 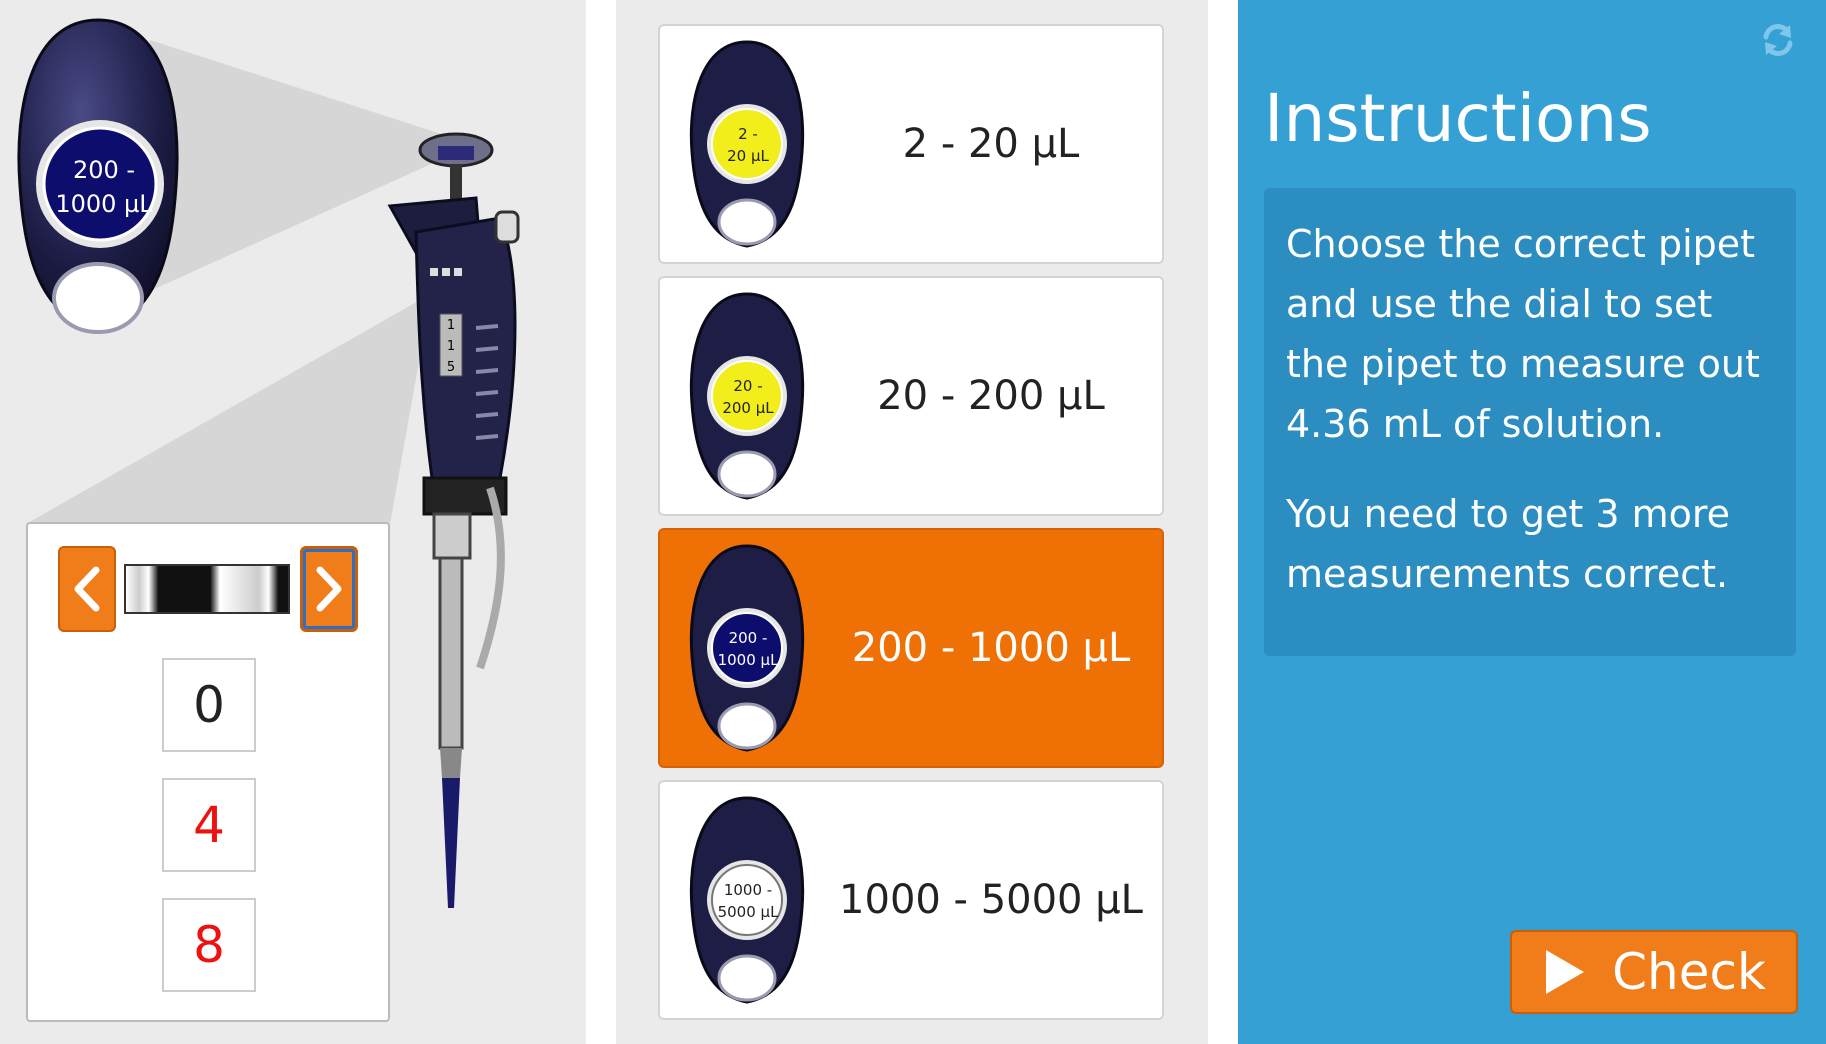 I want to click on zoomed-pipette-badge: 200 - 1000 µL, so click(x=98, y=176).